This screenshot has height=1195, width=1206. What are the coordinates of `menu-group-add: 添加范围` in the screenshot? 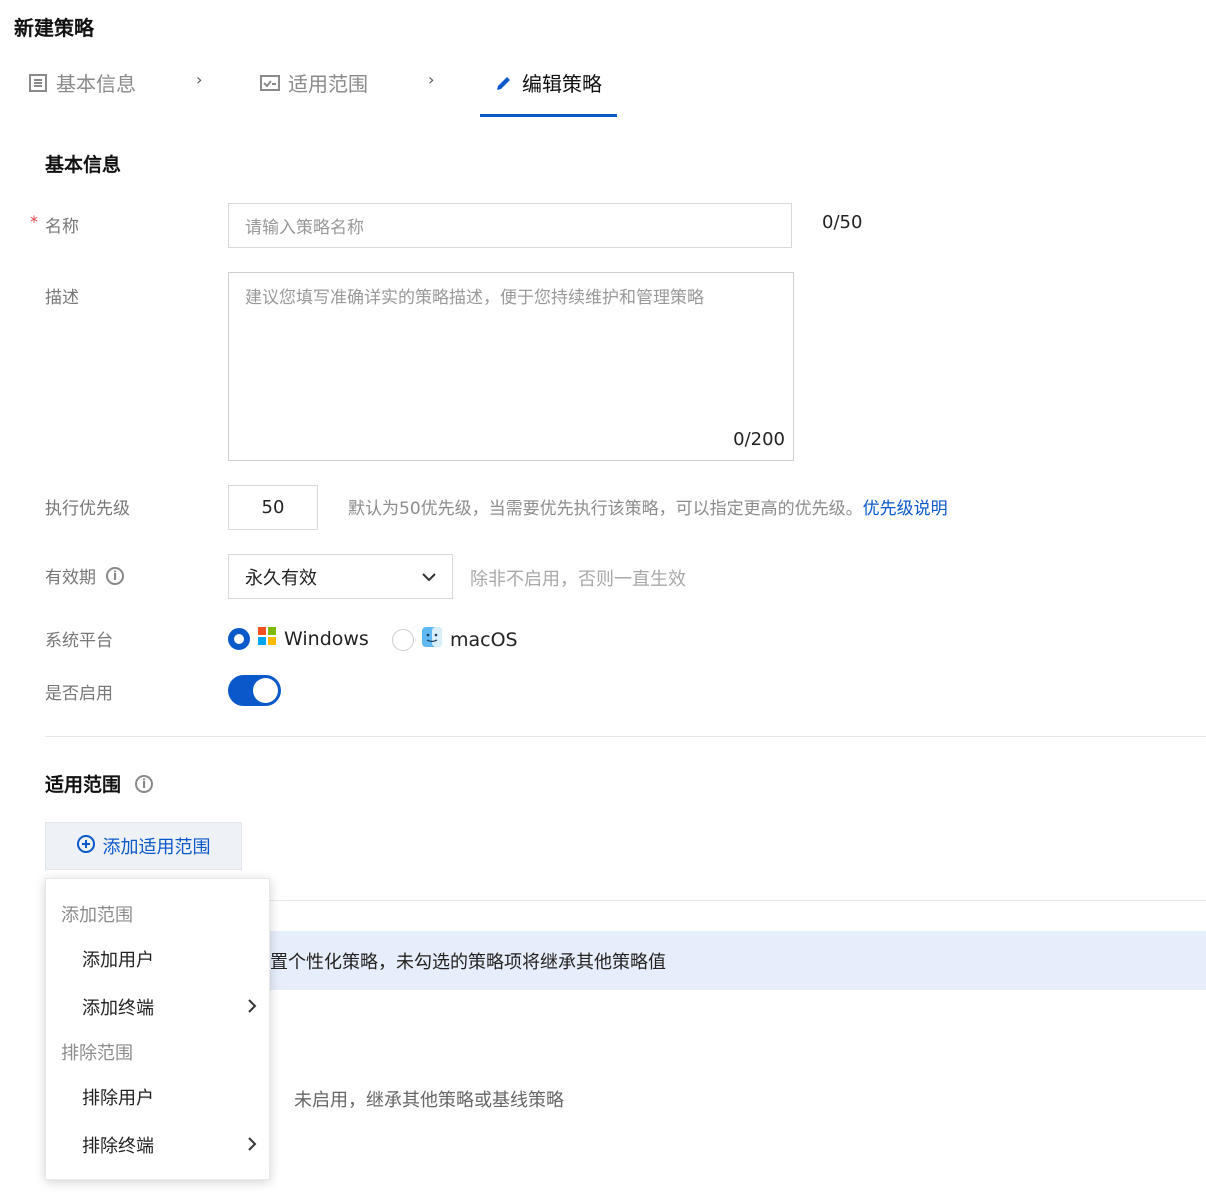 It's located at (97, 915).